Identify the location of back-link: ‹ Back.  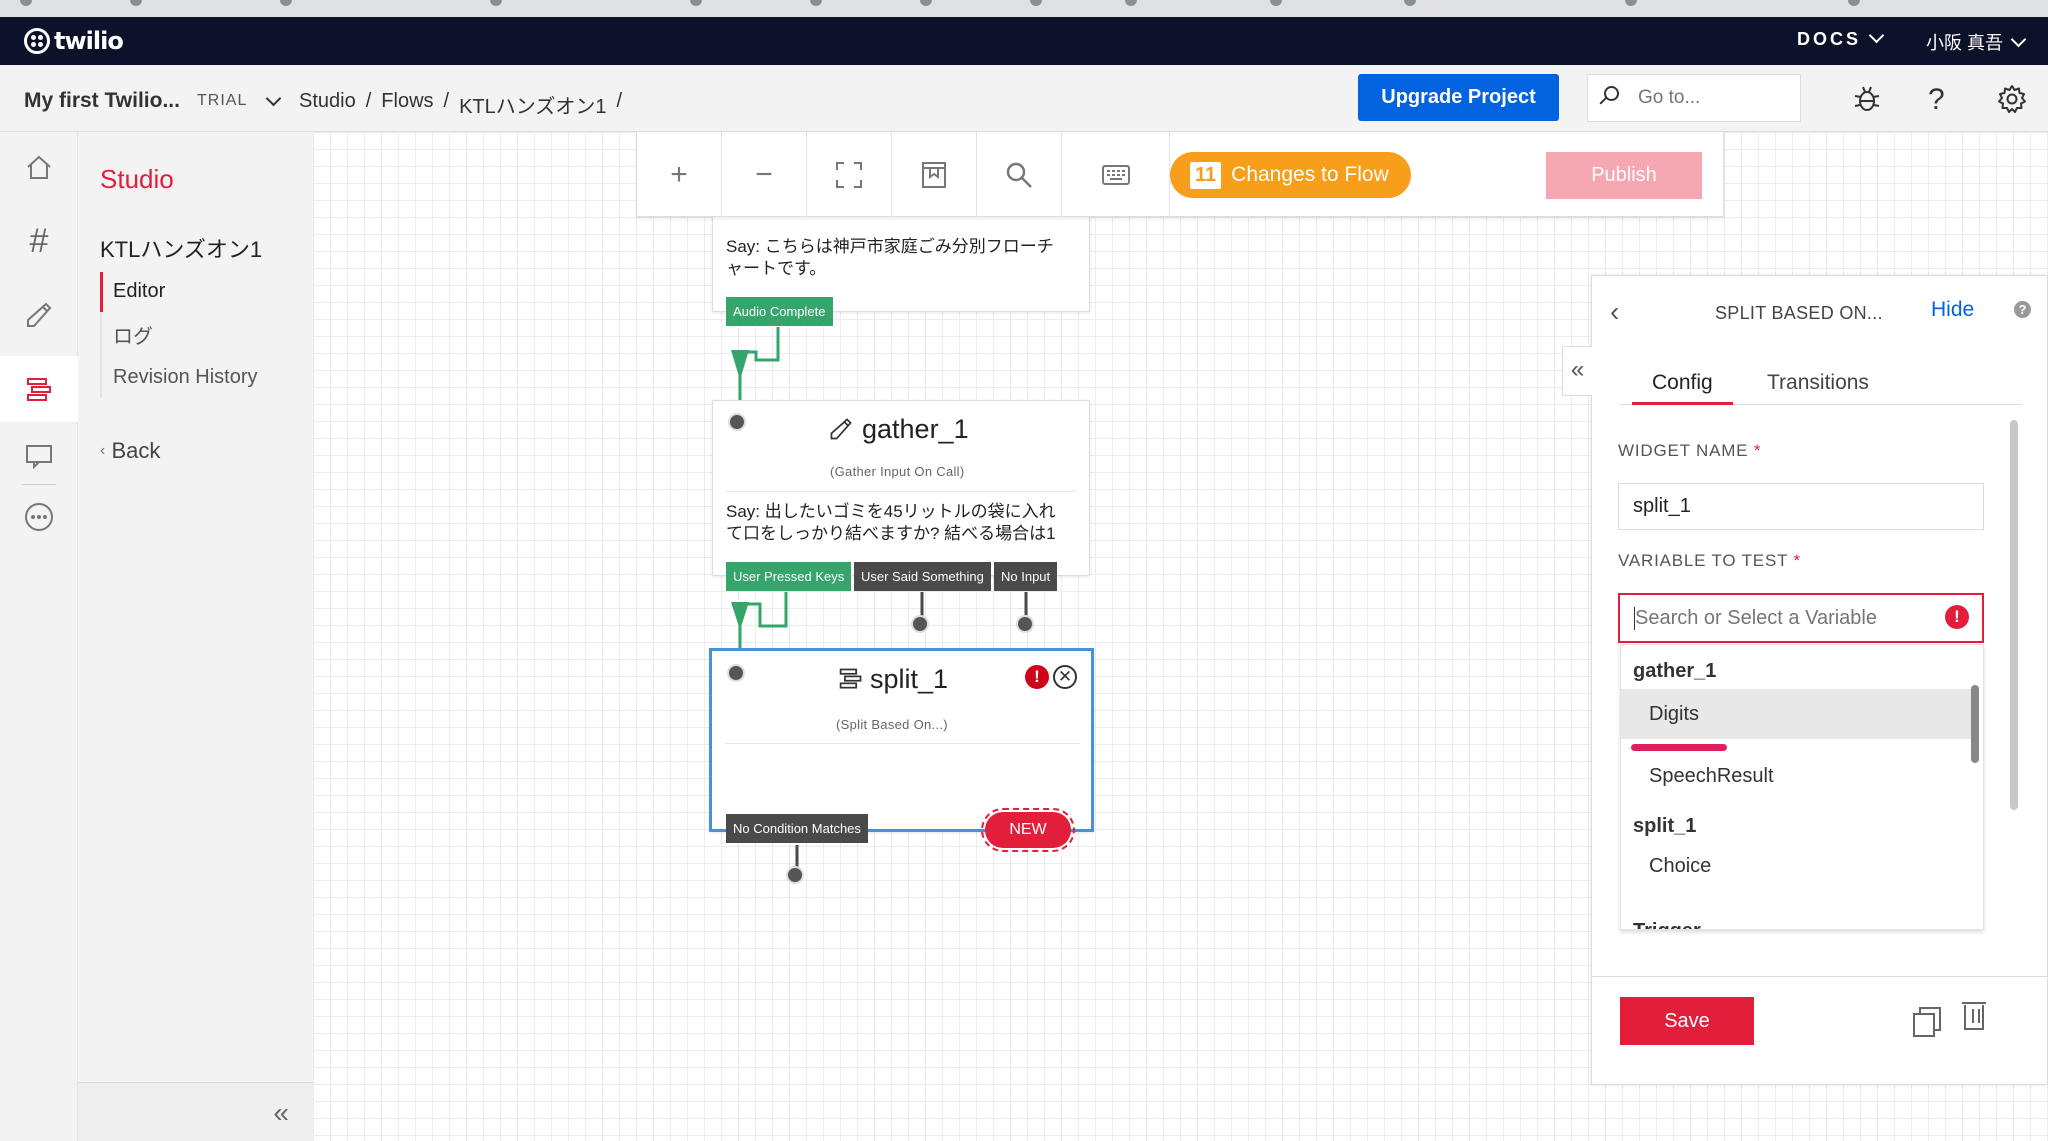
(130, 451).